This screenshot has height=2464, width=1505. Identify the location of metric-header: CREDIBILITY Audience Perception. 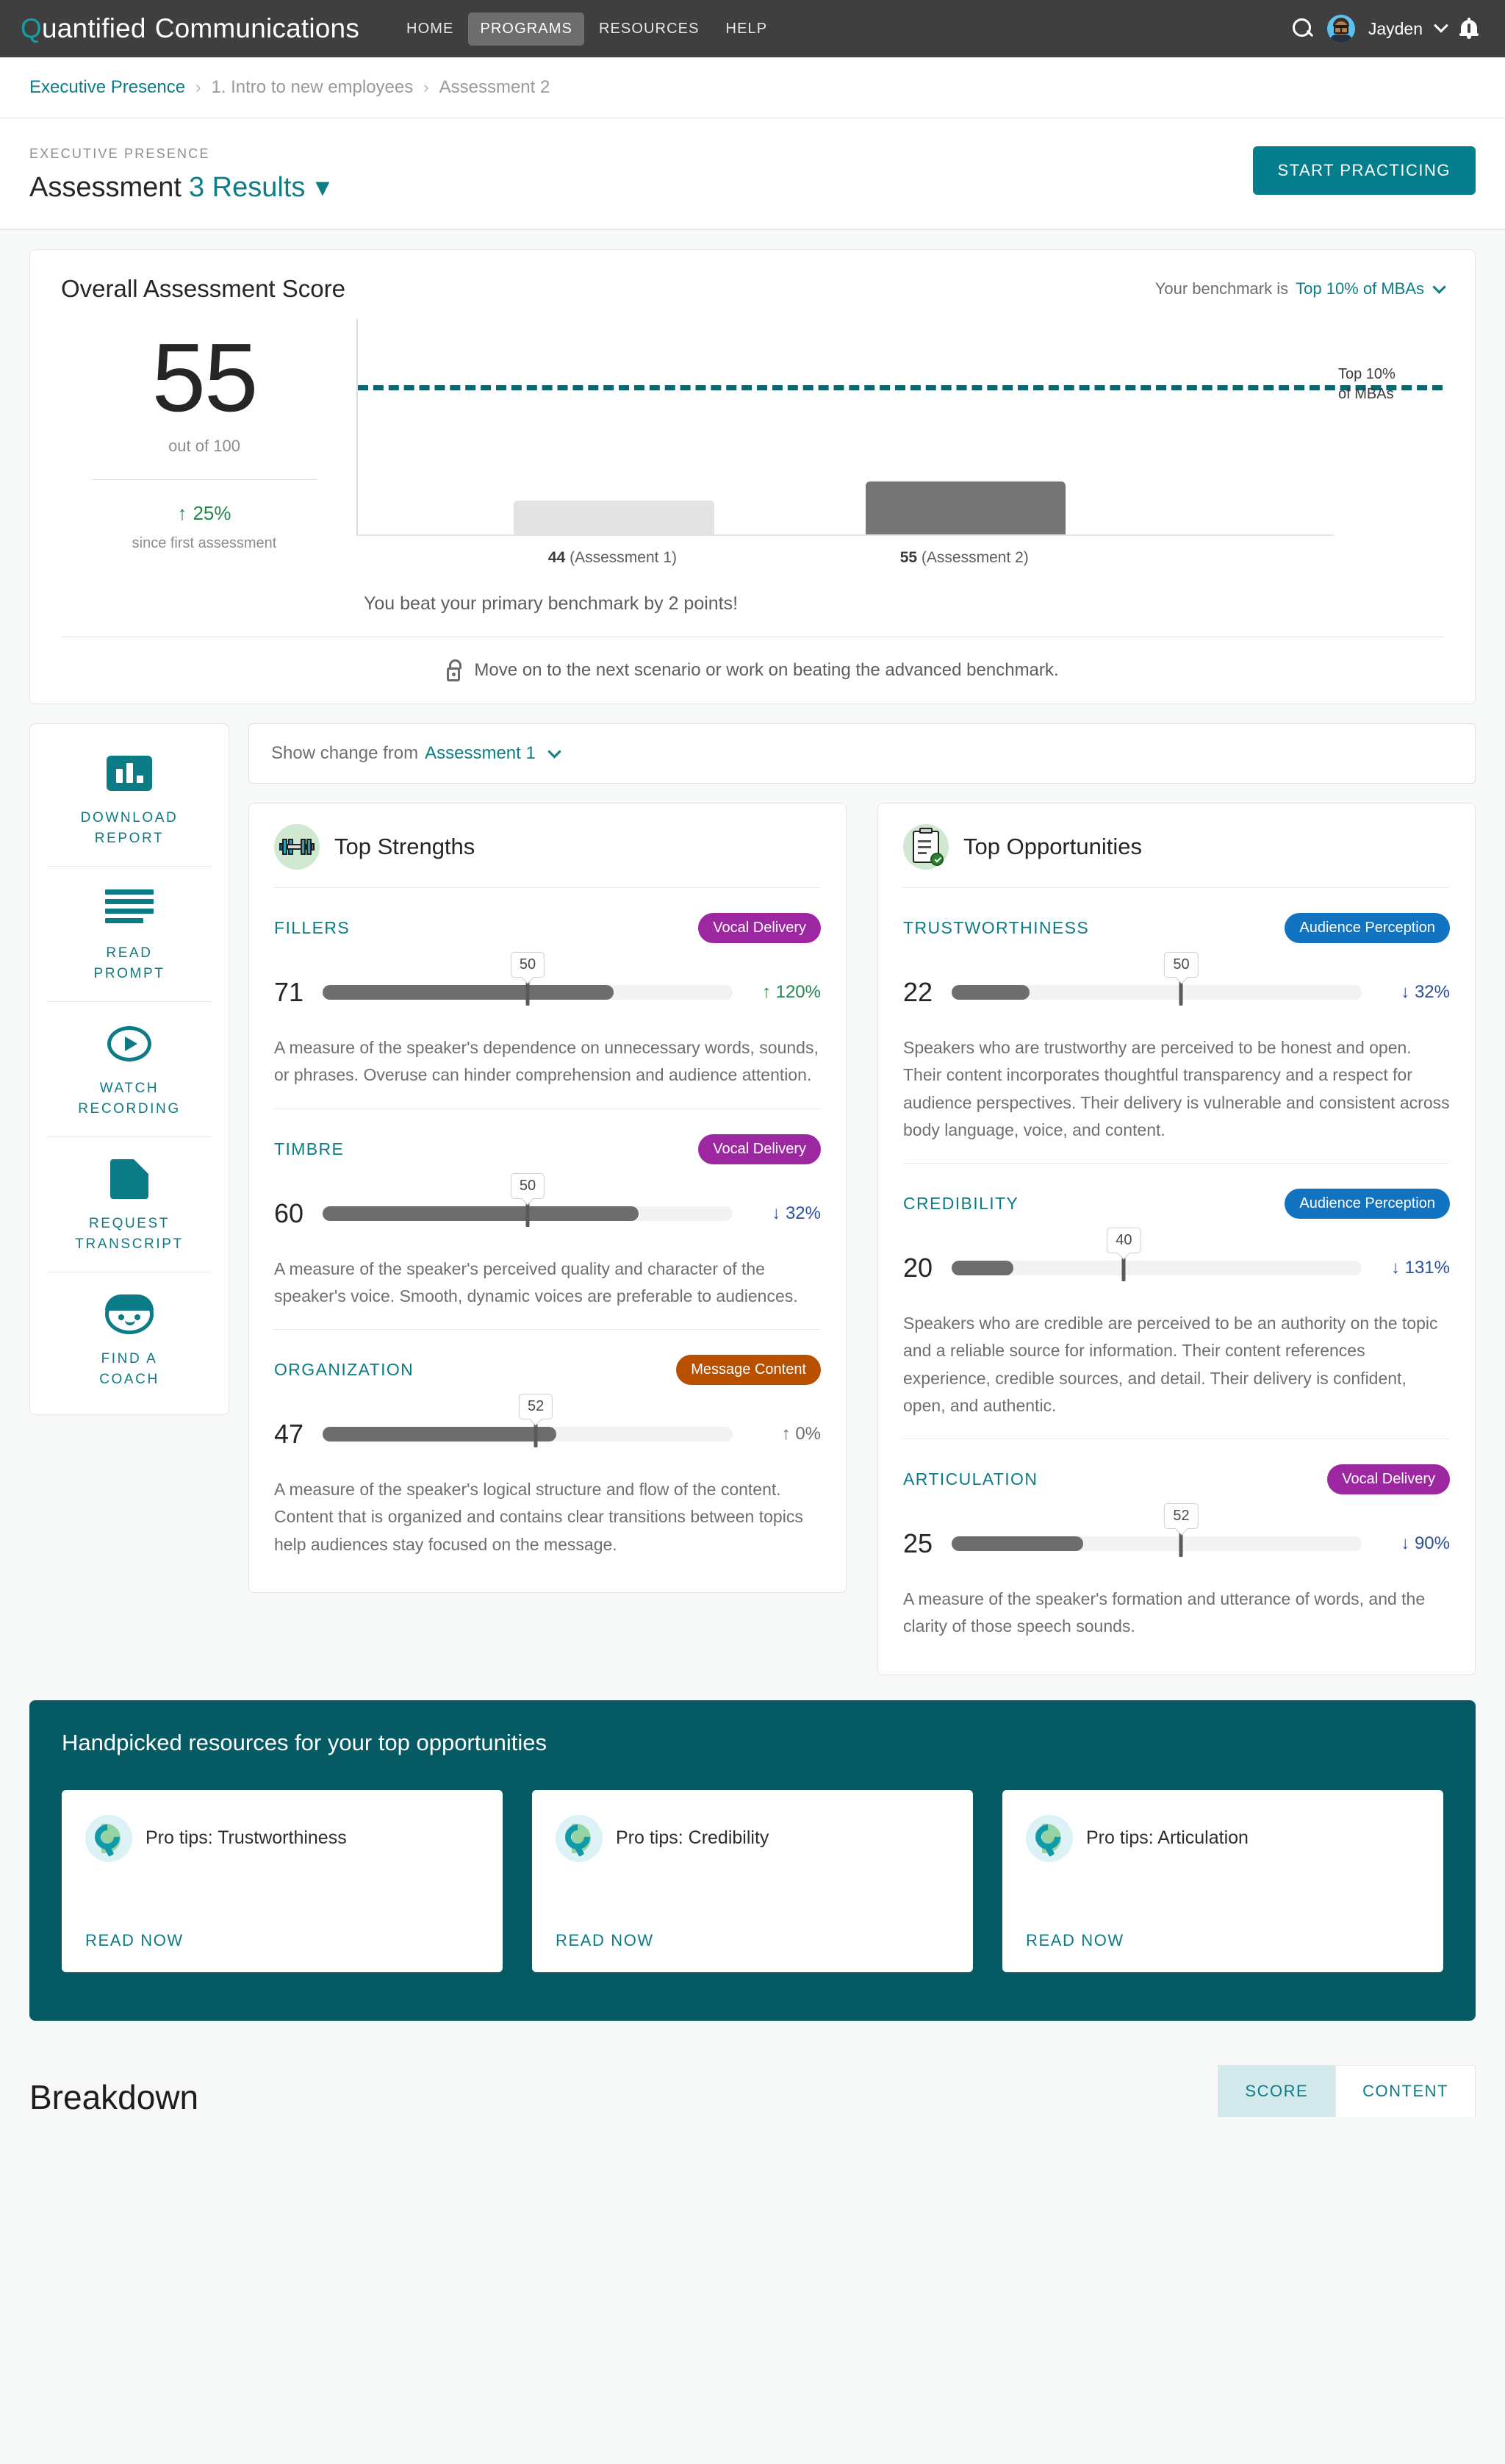
(1177, 1204).